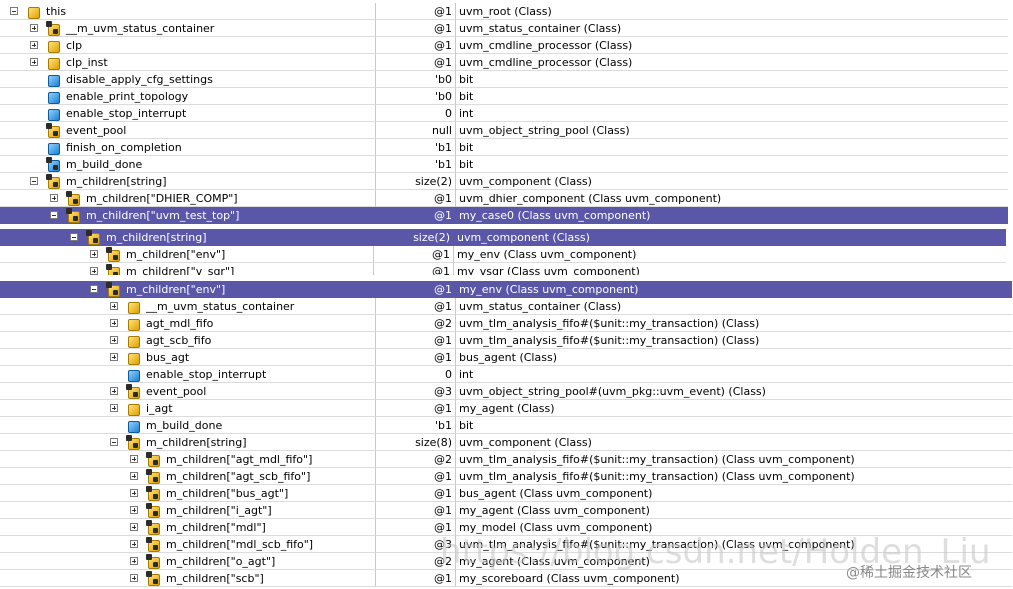 The image size is (1013, 589). What do you see at coordinates (188, 561) in the screenshot?
I see `name-cell: m_children["o_agt"]` at bounding box center [188, 561].